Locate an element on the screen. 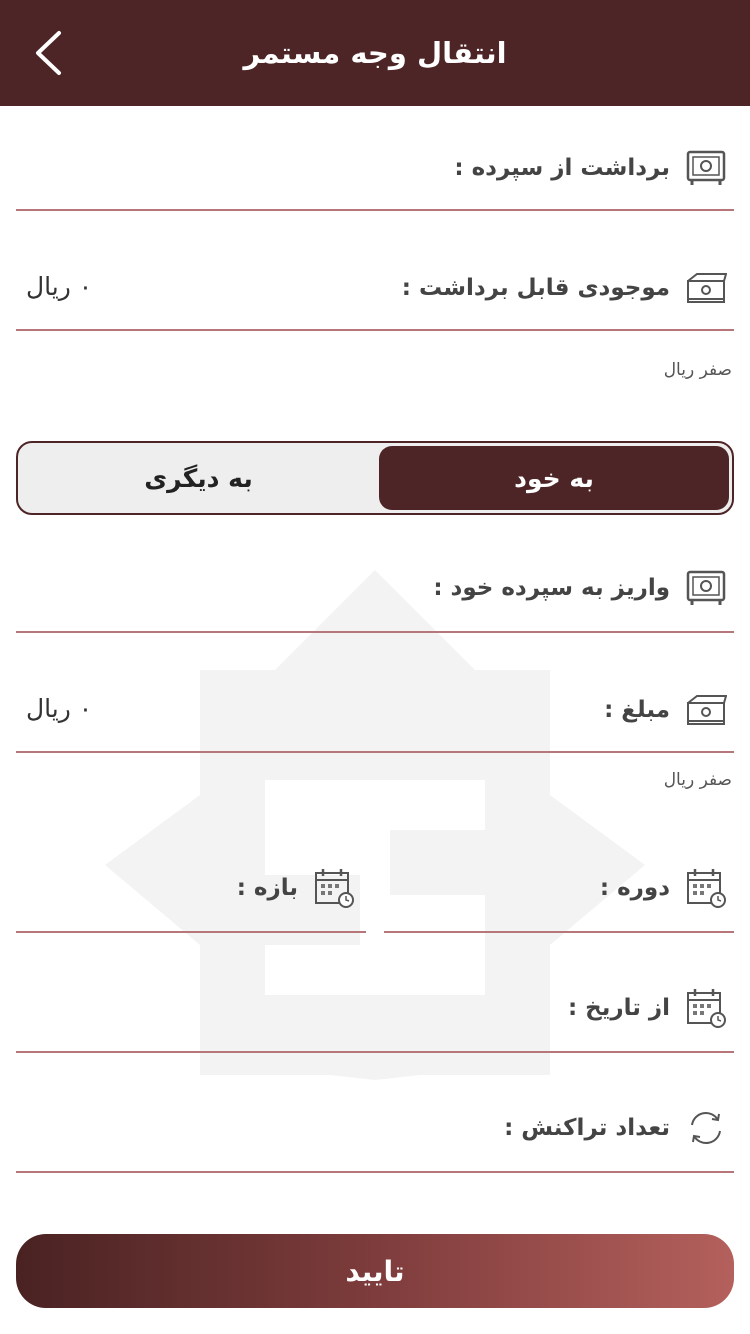 This screenshot has height=1334, width=750. interval-field: بازه : is located at coordinates (191, 891).